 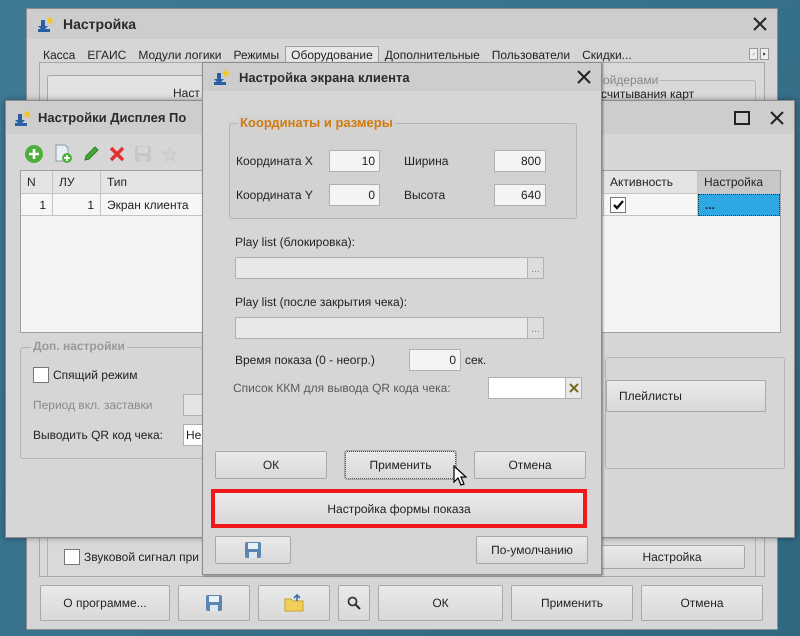 I want to click on search-button, so click(x=354, y=603).